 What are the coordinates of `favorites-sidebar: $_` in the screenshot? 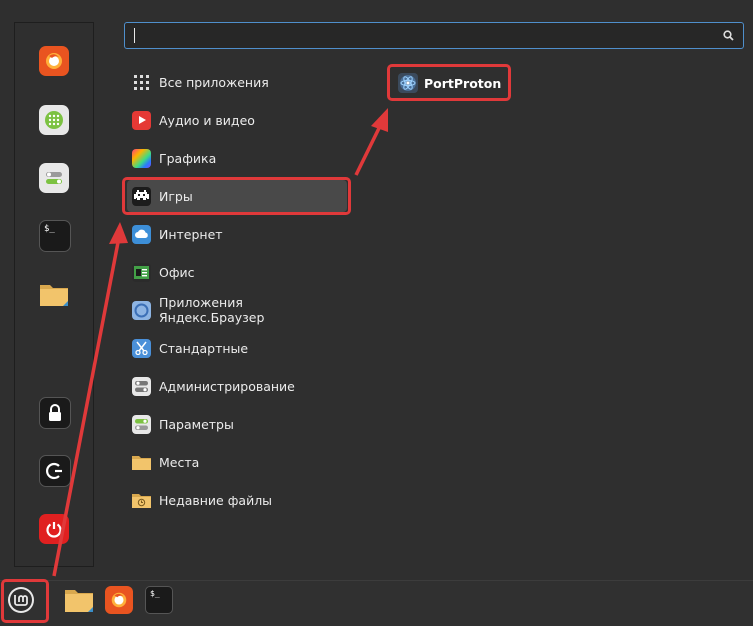 It's located at (54, 294).